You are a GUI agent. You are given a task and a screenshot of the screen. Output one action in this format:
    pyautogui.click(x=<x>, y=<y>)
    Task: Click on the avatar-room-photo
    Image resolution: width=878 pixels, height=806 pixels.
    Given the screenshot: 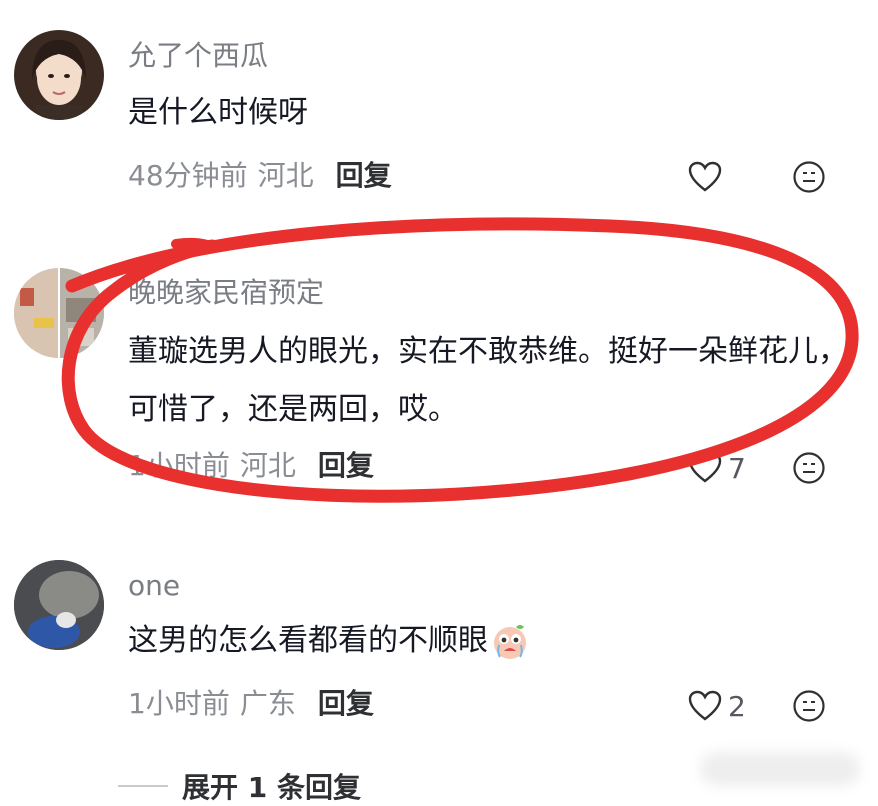 What is the action you would take?
    pyautogui.click(x=59, y=313)
    